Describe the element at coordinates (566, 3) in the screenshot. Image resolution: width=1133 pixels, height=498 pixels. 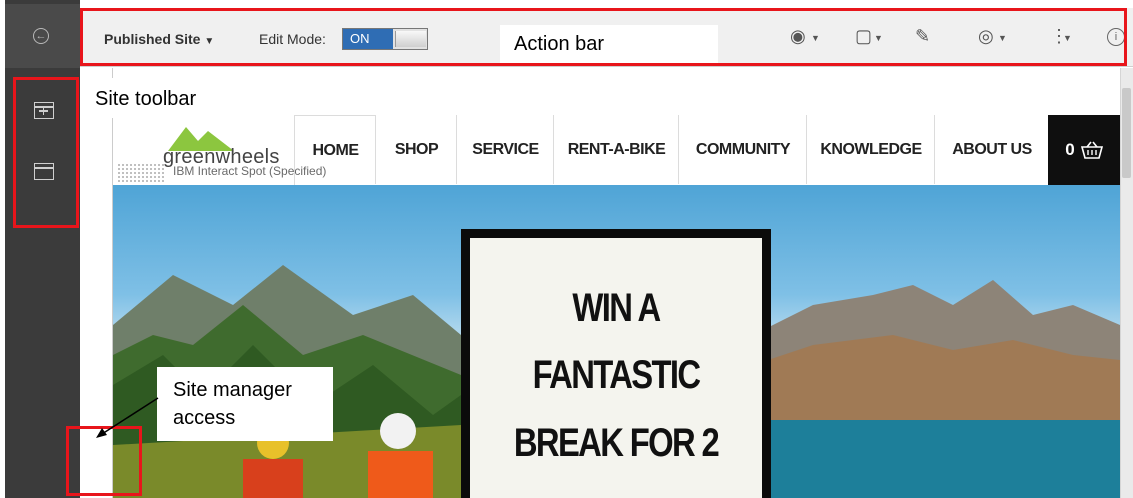
I see `top-margin` at that location.